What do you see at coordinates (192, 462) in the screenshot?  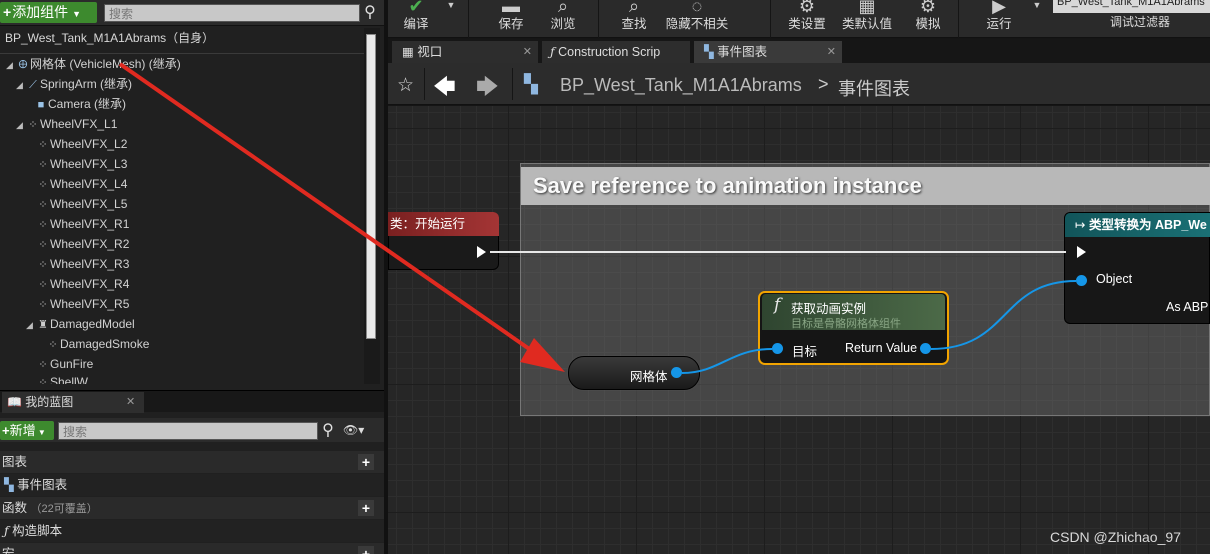 I see `section-graphs: 图表 +` at bounding box center [192, 462].